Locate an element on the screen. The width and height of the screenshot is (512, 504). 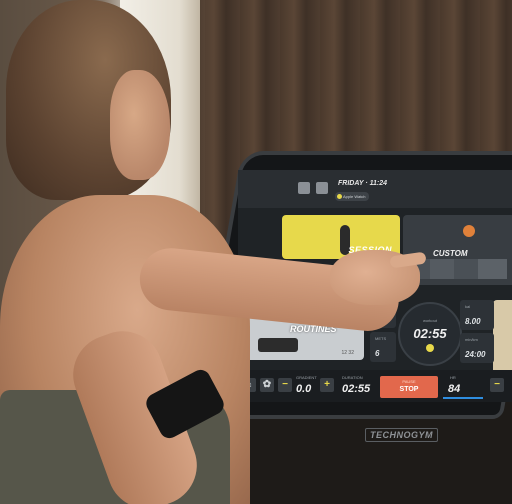
spark-icon is located at coordinates (430, 348).